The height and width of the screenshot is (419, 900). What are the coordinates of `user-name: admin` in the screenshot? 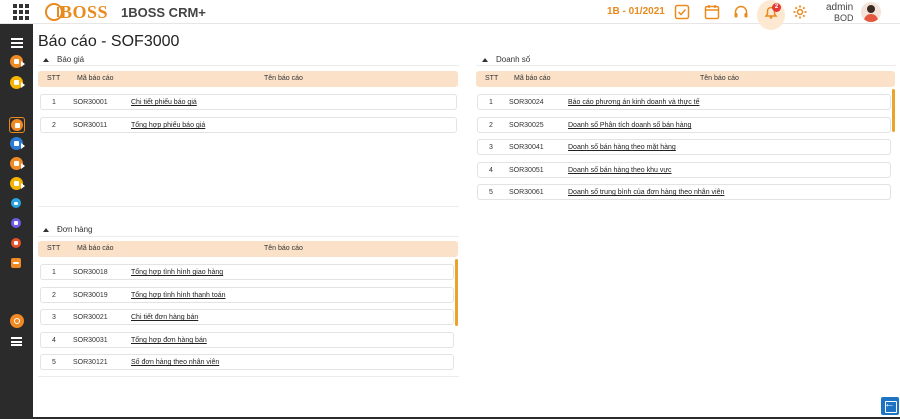 It's located at (839, 7).